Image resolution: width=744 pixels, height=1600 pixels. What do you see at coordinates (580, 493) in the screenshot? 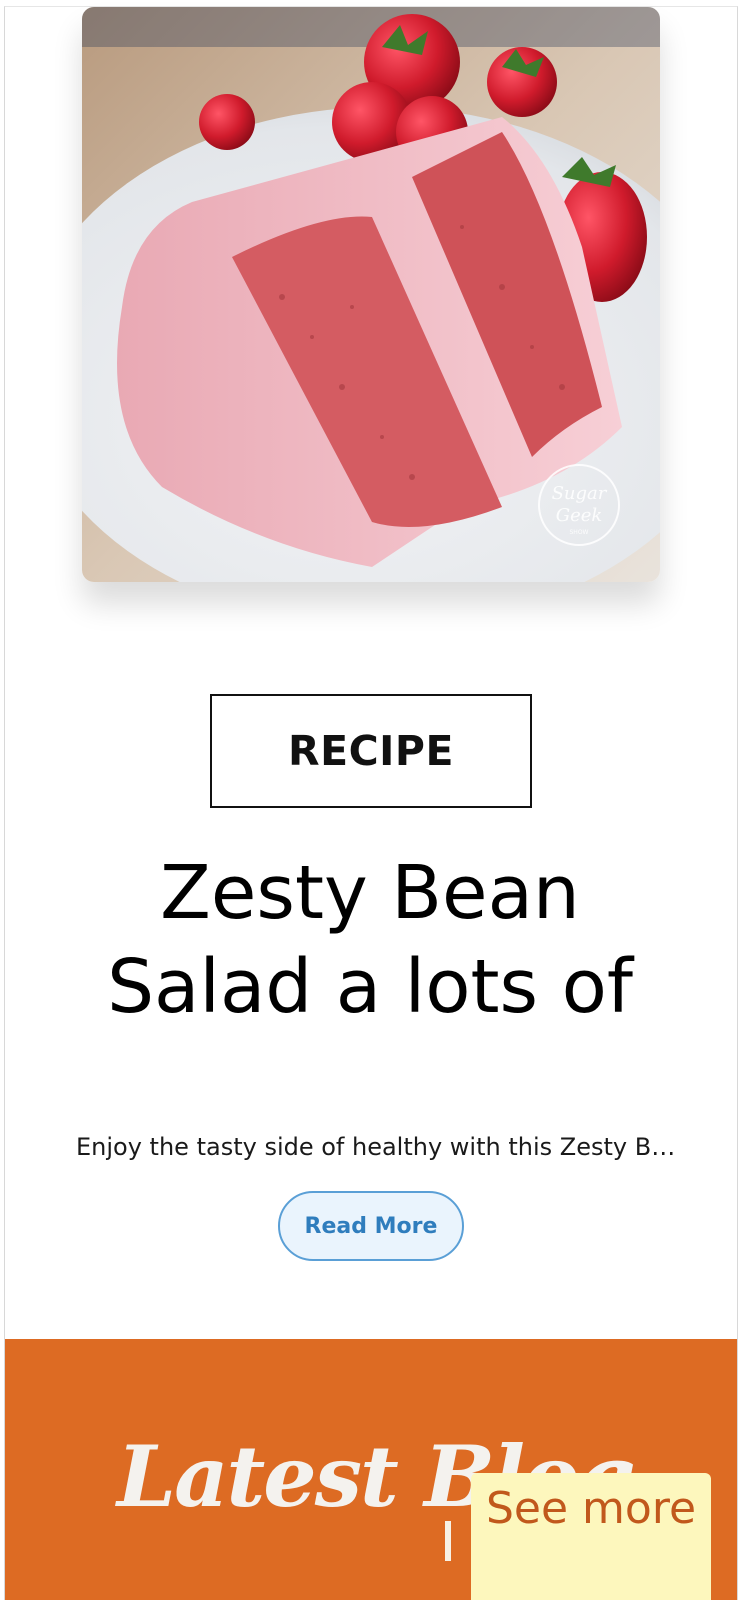
I see `svg-text: Sugar` at bounding box center [580, 493].